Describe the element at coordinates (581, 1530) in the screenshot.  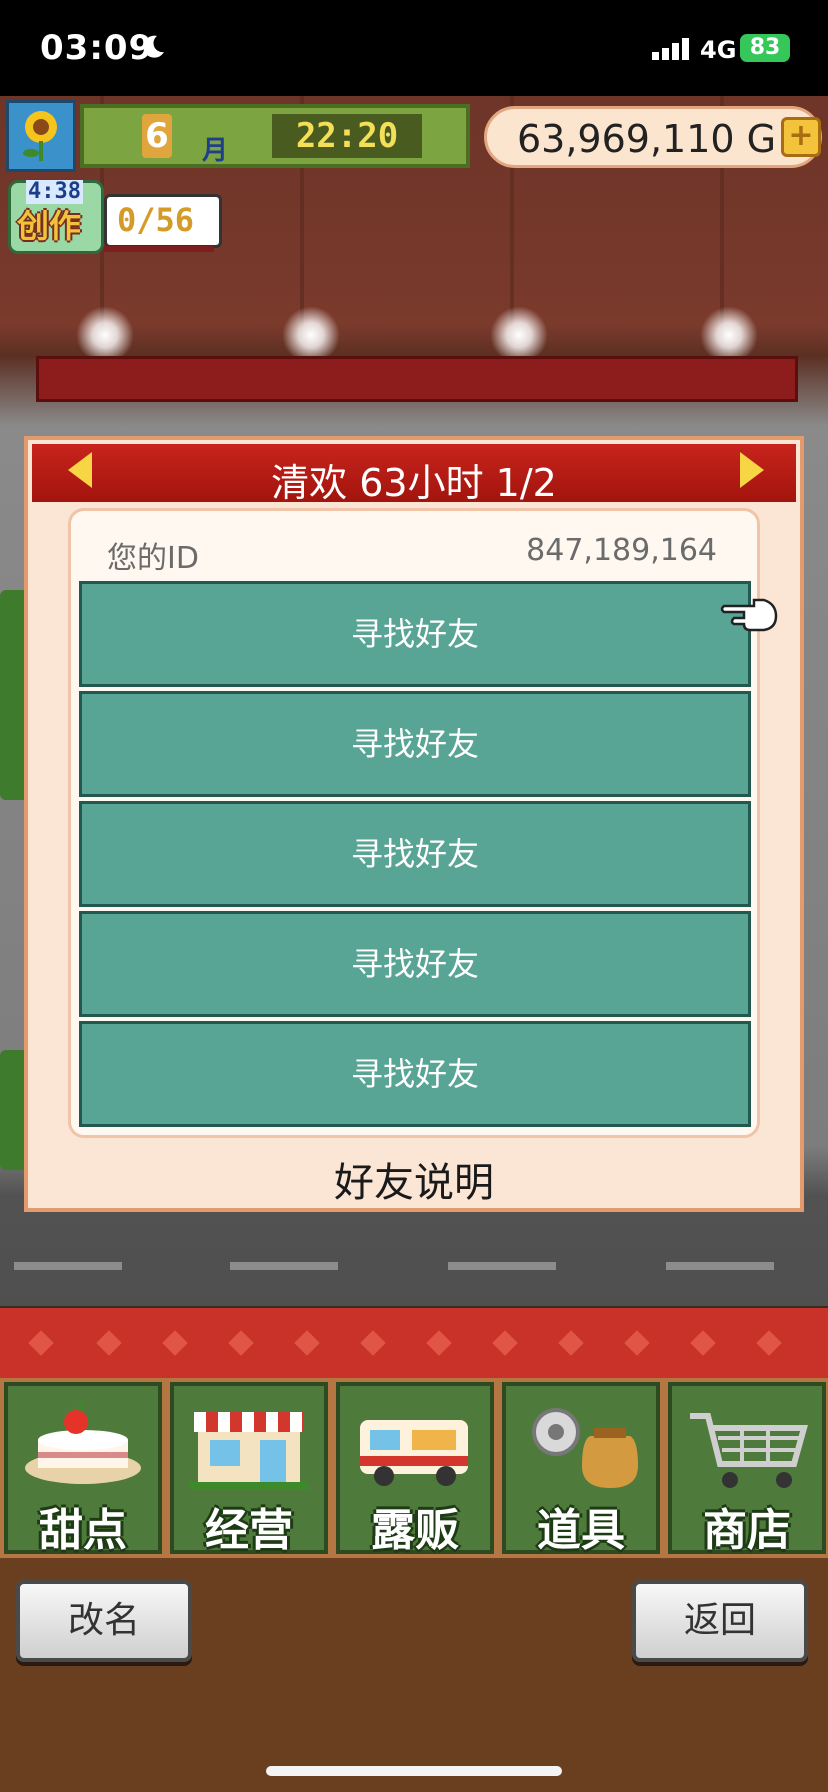
I see `menu-label: 道具` at that location.